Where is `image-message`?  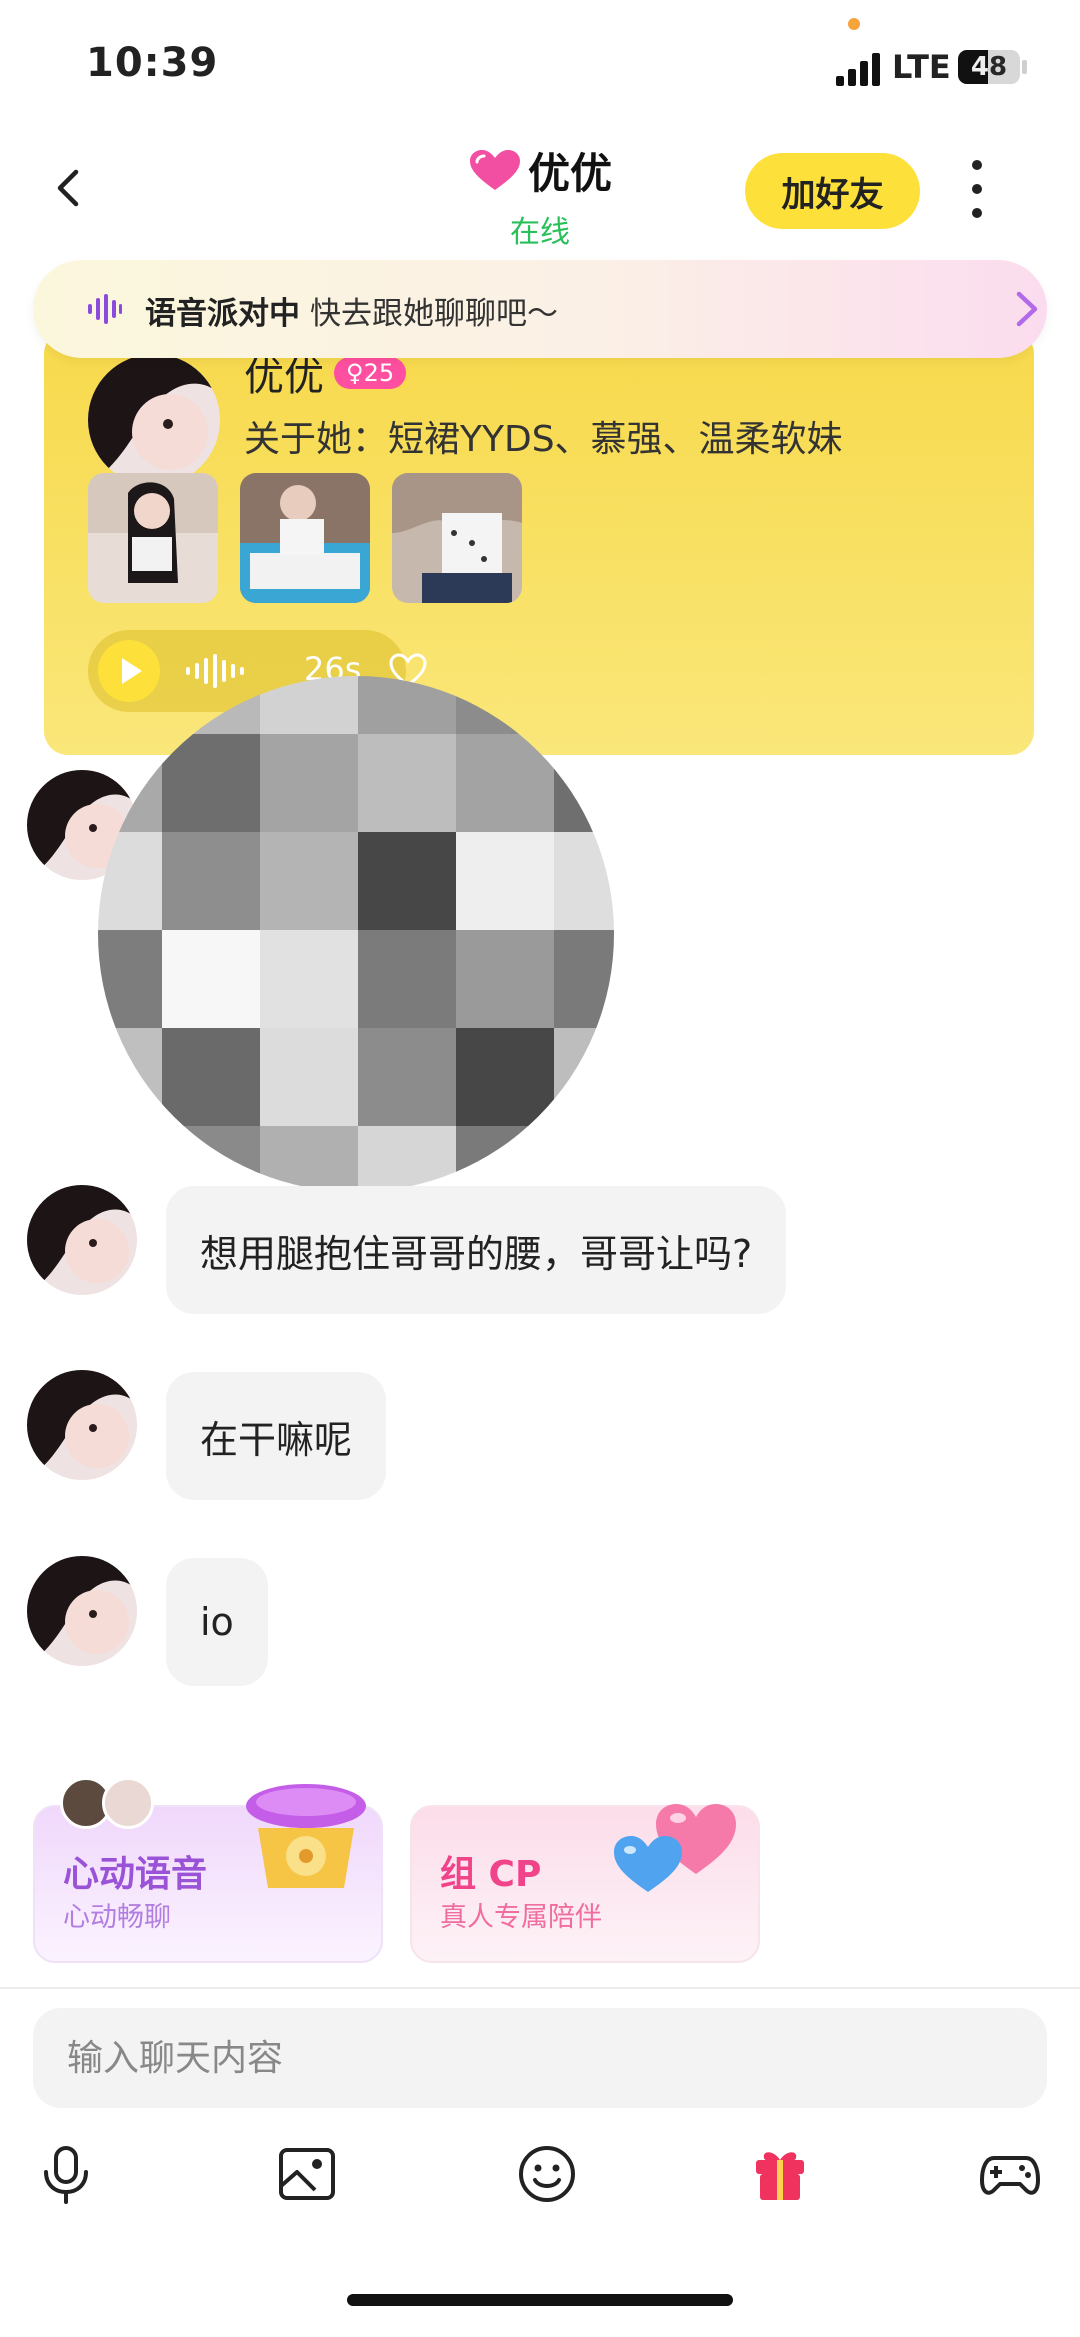 image-message is located at coordinates (356, 934).